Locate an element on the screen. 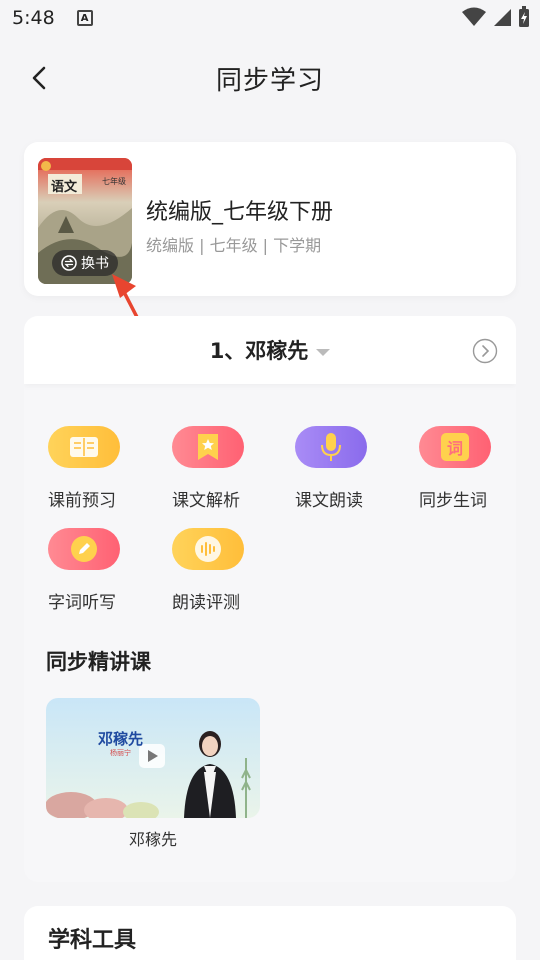 The height and width of the screenshot is (960, 540). swap-book-label: 换书 is located at coordinates (95, 264).